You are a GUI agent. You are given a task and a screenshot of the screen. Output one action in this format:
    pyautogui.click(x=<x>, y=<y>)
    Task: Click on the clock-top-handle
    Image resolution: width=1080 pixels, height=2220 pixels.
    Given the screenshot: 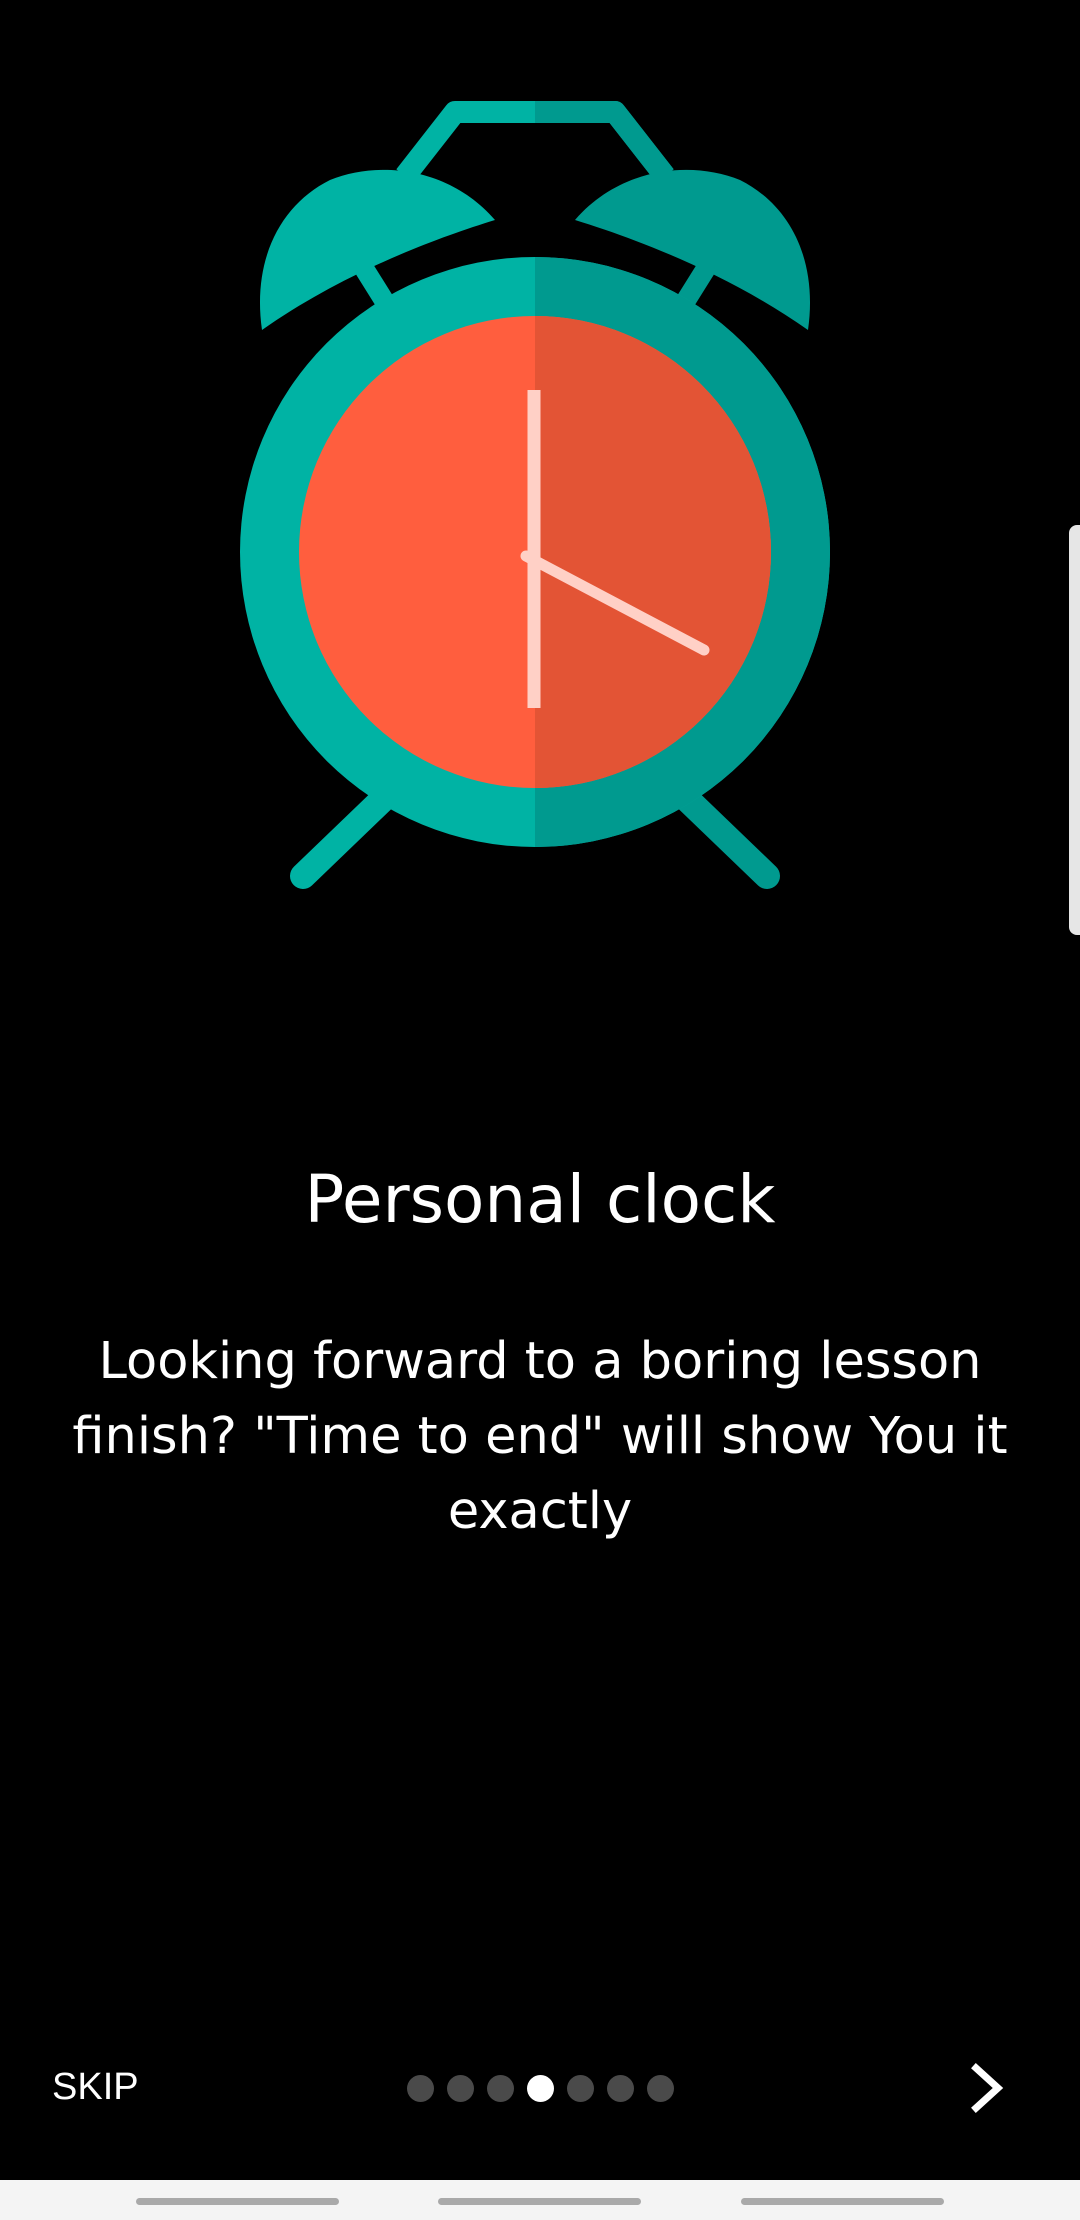 What is the action you would take?
    pyautogui.click(x=535, y=142)
    